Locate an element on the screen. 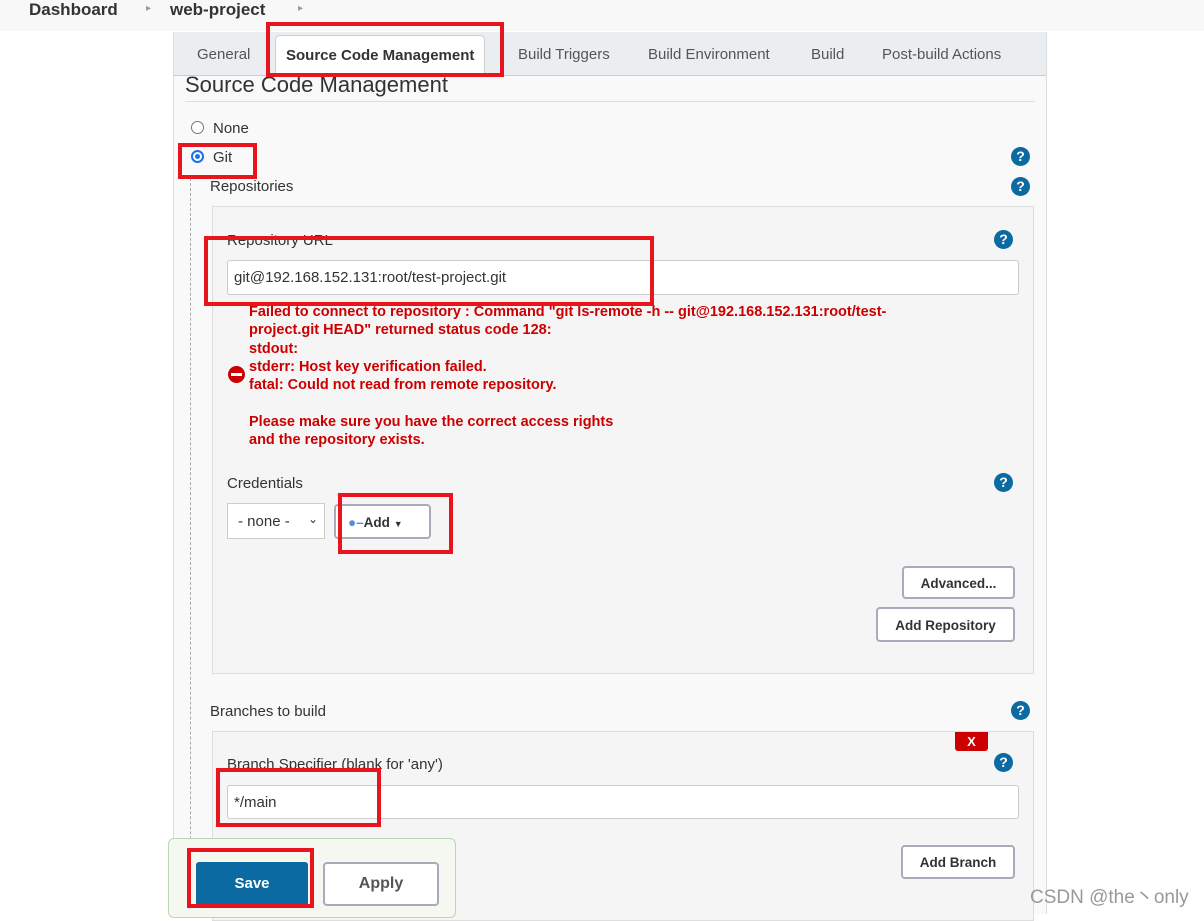 This screenshot has height=921, width=1204. credentials-label: Credentials is located at coordinates (265, 483).